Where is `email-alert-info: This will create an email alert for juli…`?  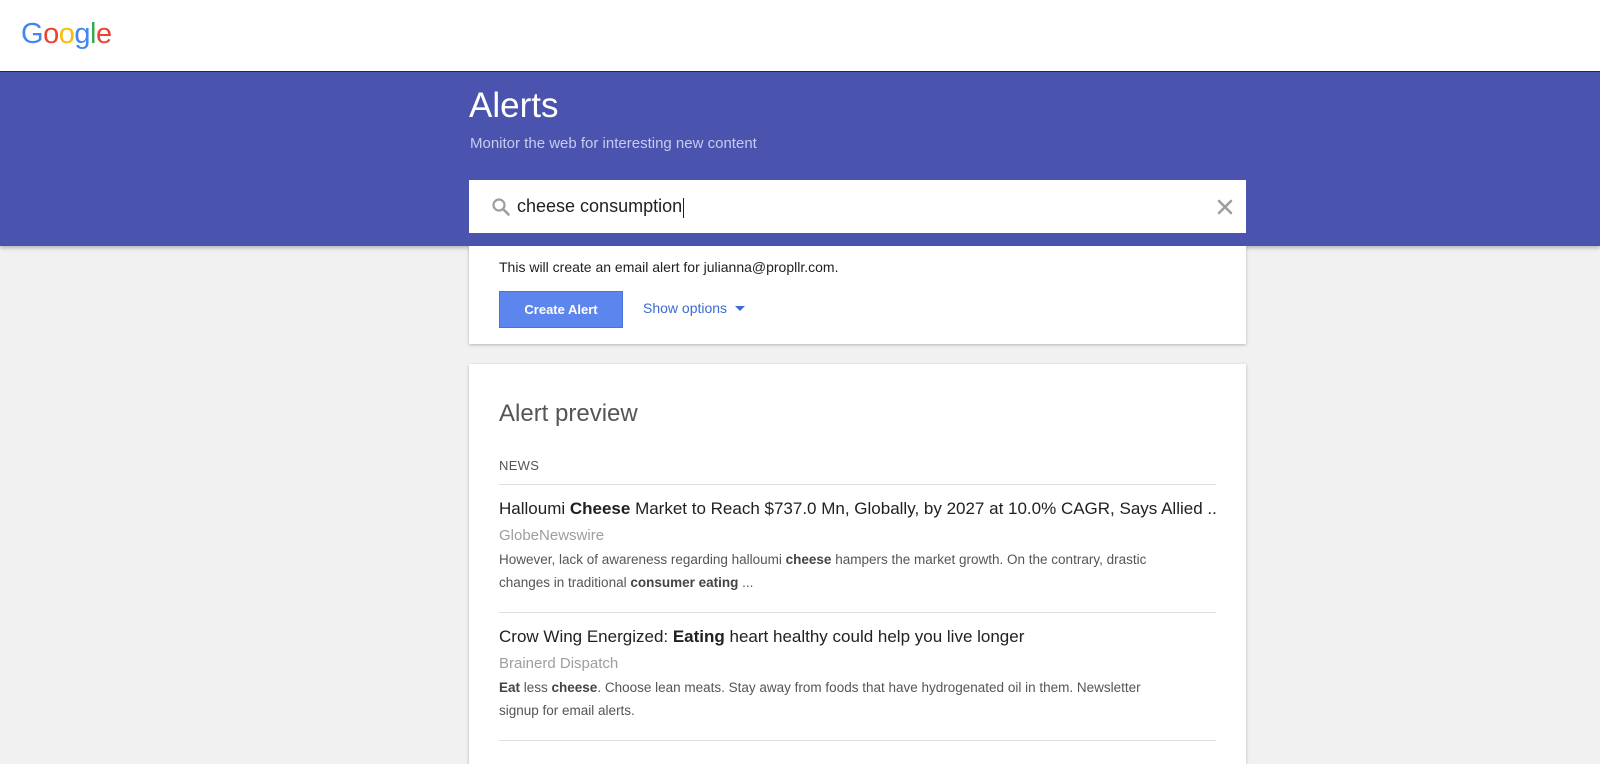 email-alert-info: This will create an email alert for juli… is located at coordinates (669, 267).